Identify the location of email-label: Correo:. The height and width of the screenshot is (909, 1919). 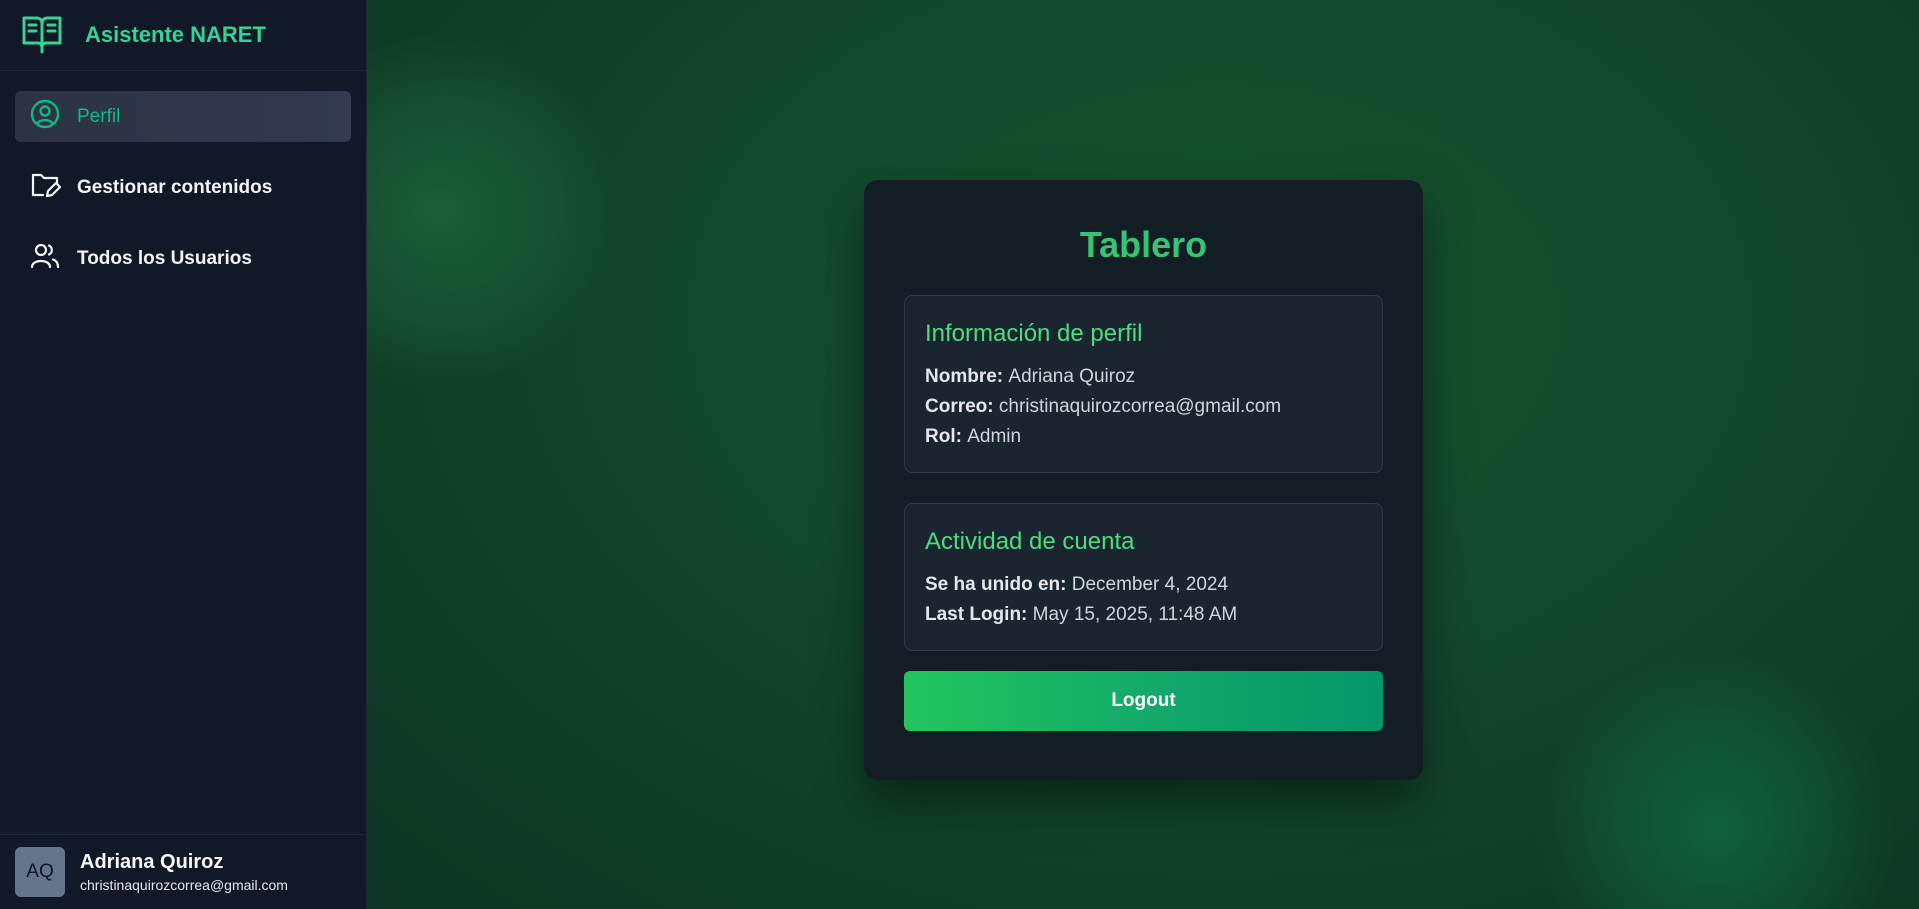
(962, 406).